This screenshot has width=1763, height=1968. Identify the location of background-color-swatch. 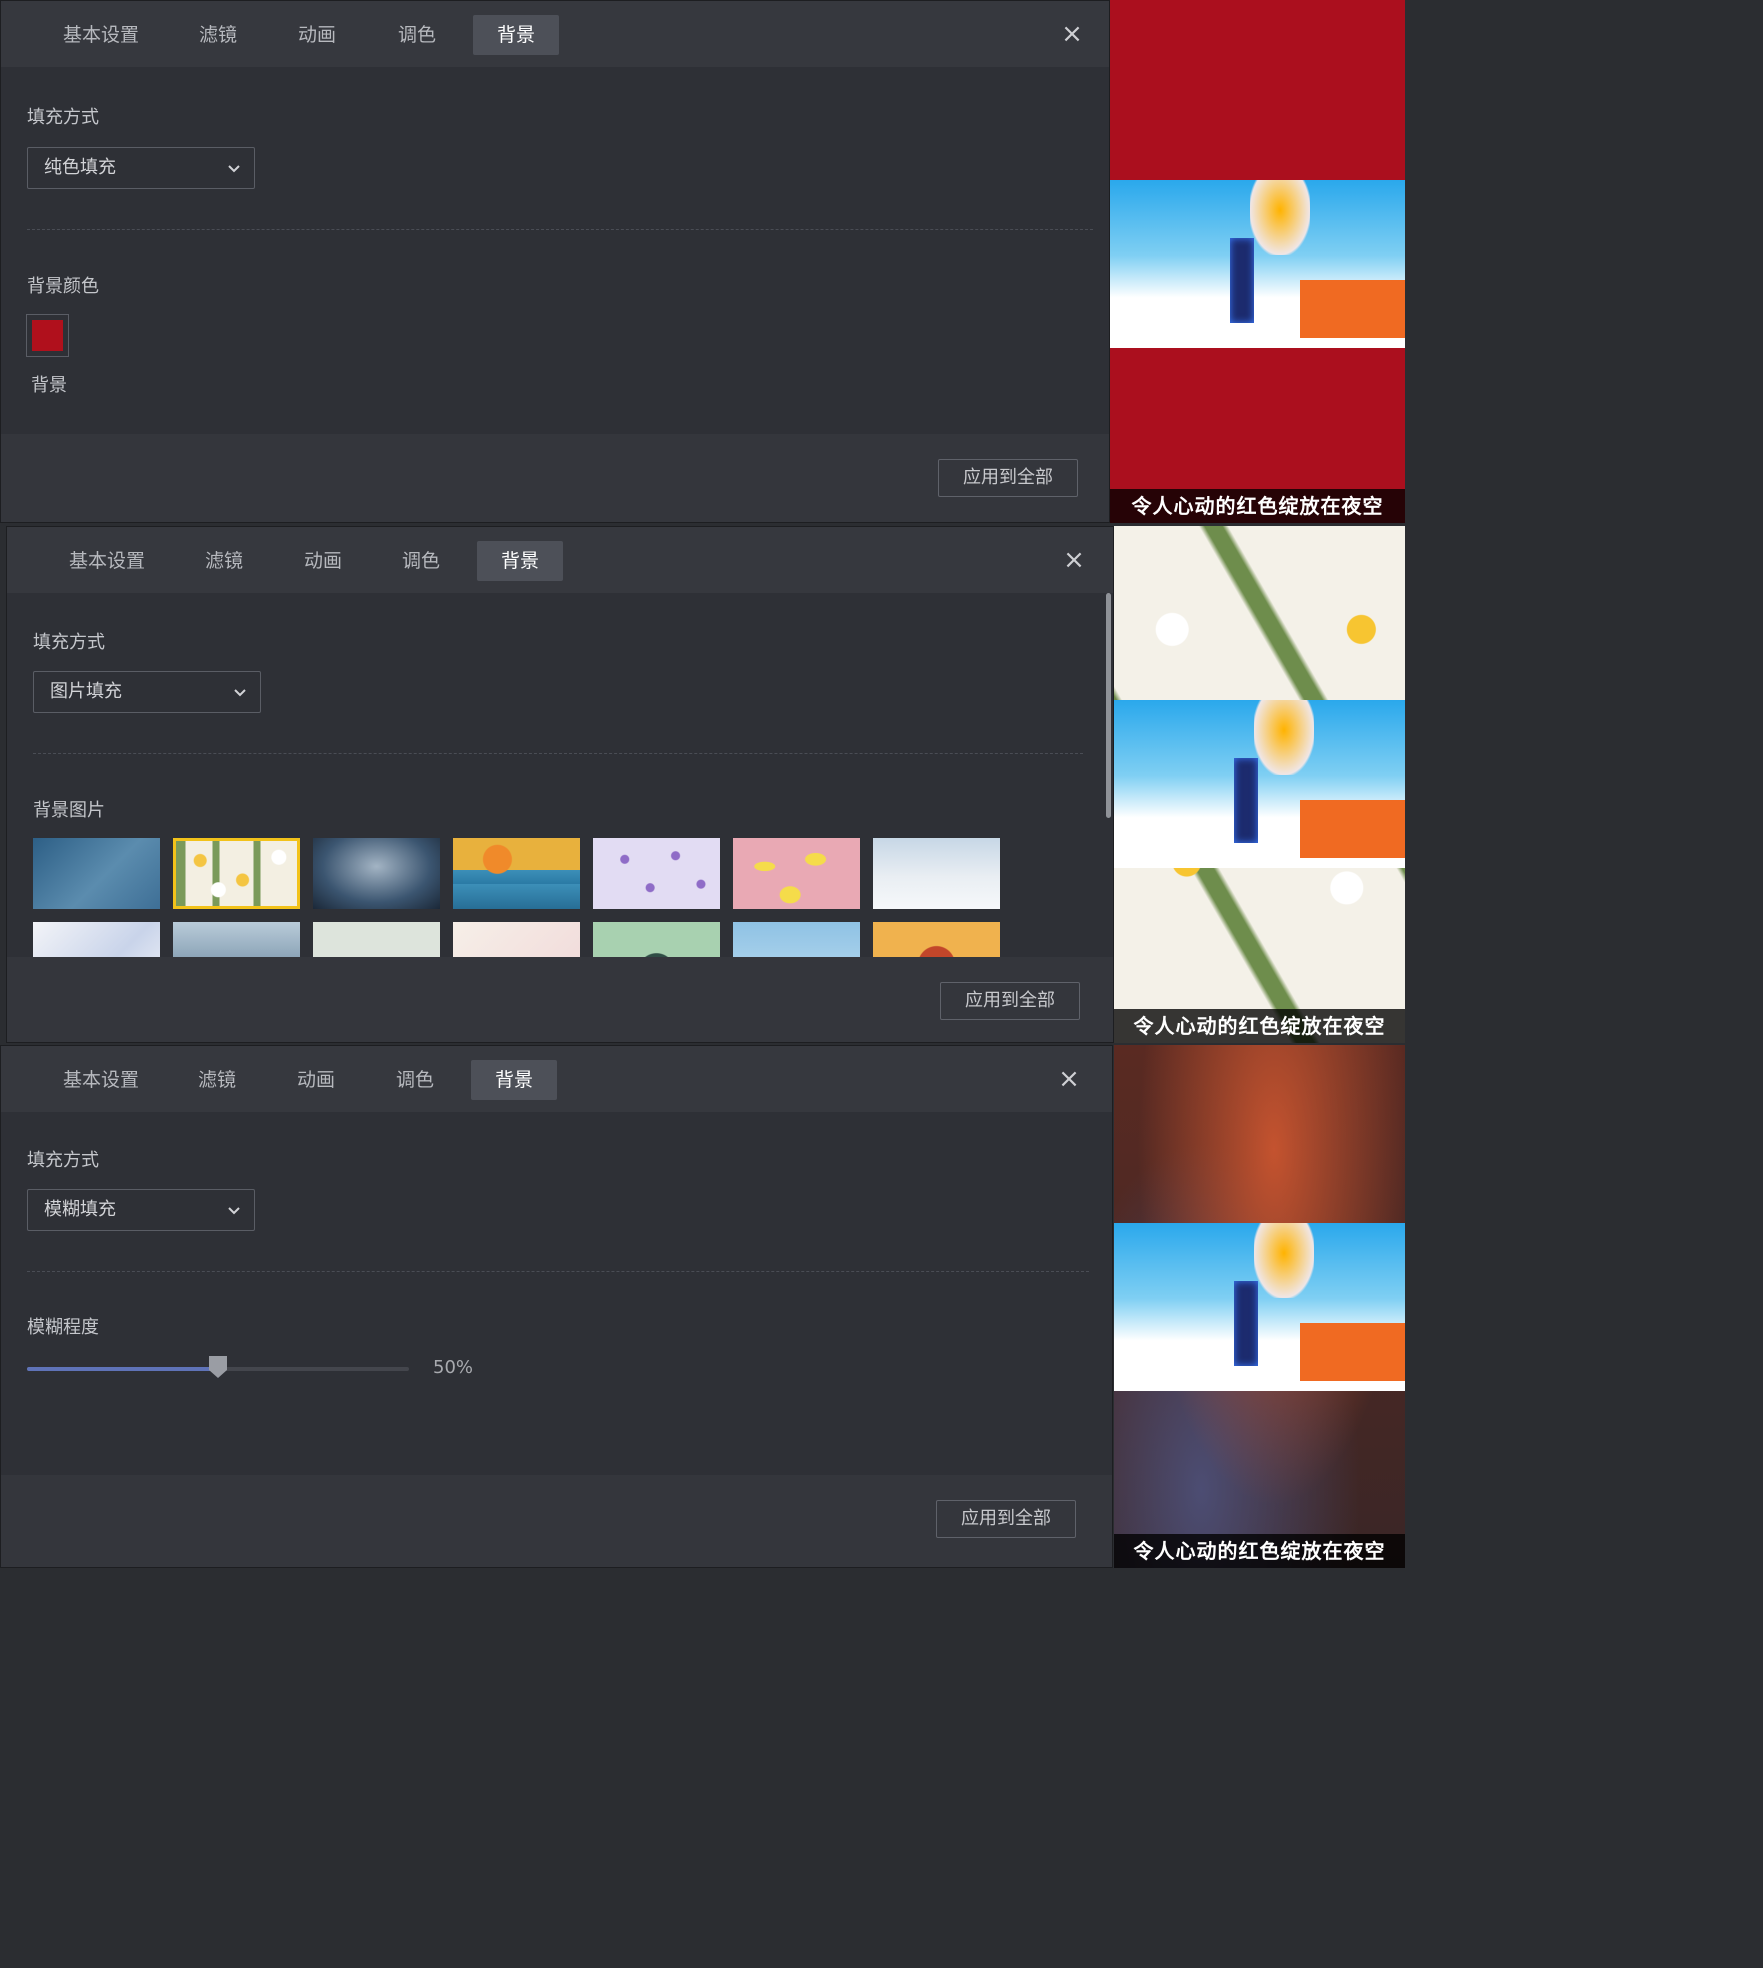
(47, 335).